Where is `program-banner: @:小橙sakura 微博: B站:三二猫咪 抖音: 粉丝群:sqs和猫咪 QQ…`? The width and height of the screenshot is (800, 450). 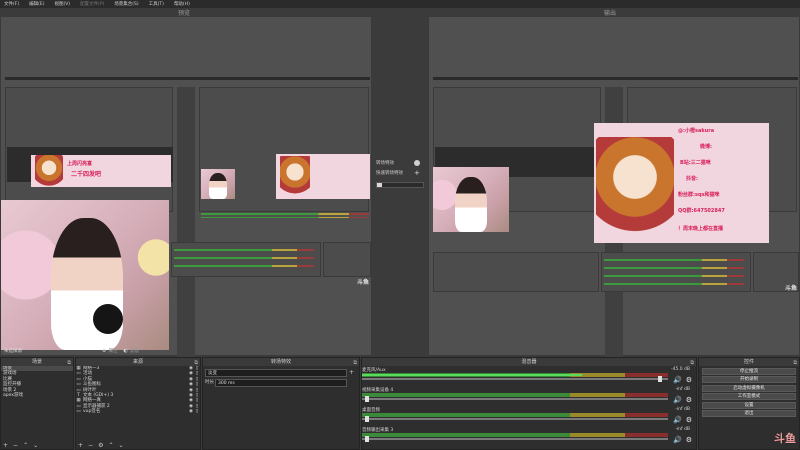
program-banner: @:小橙sakura 微博: B站:三二猫咪 抖音: 粉丝群:sqs和猫咪 QQ… is located at coordinates (681, 183).